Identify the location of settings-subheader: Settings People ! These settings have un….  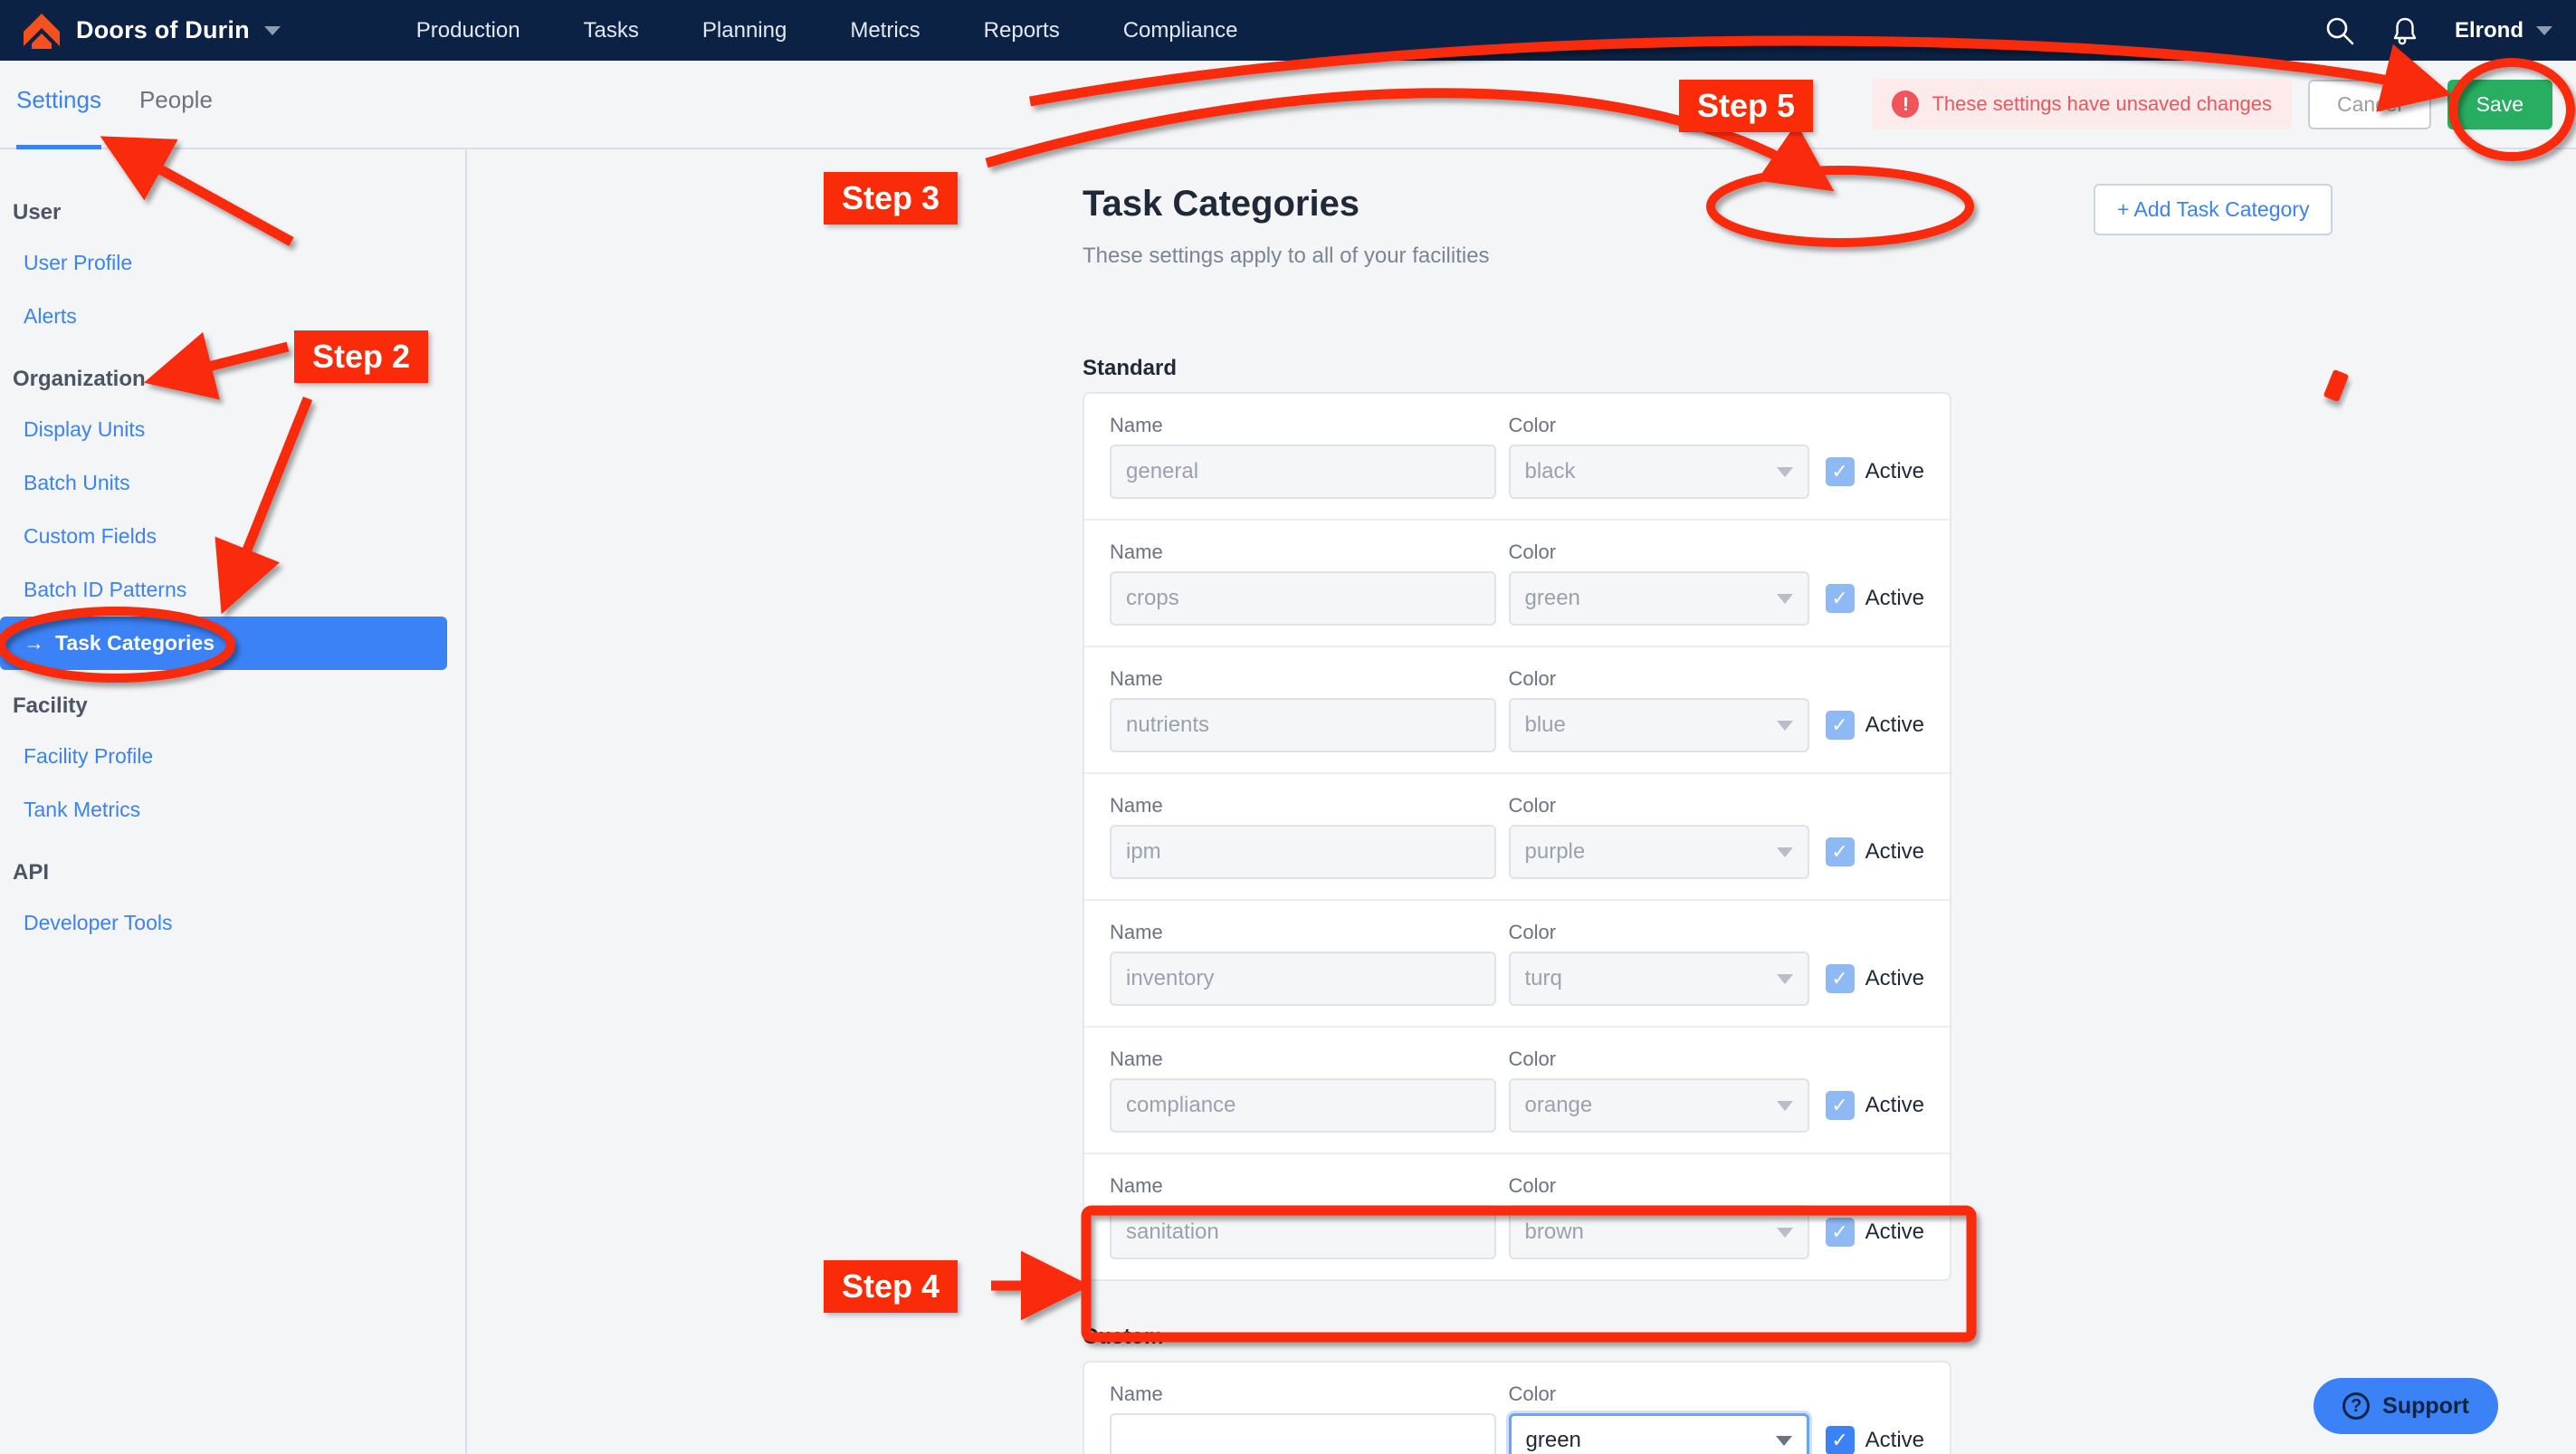
(1288, 105).